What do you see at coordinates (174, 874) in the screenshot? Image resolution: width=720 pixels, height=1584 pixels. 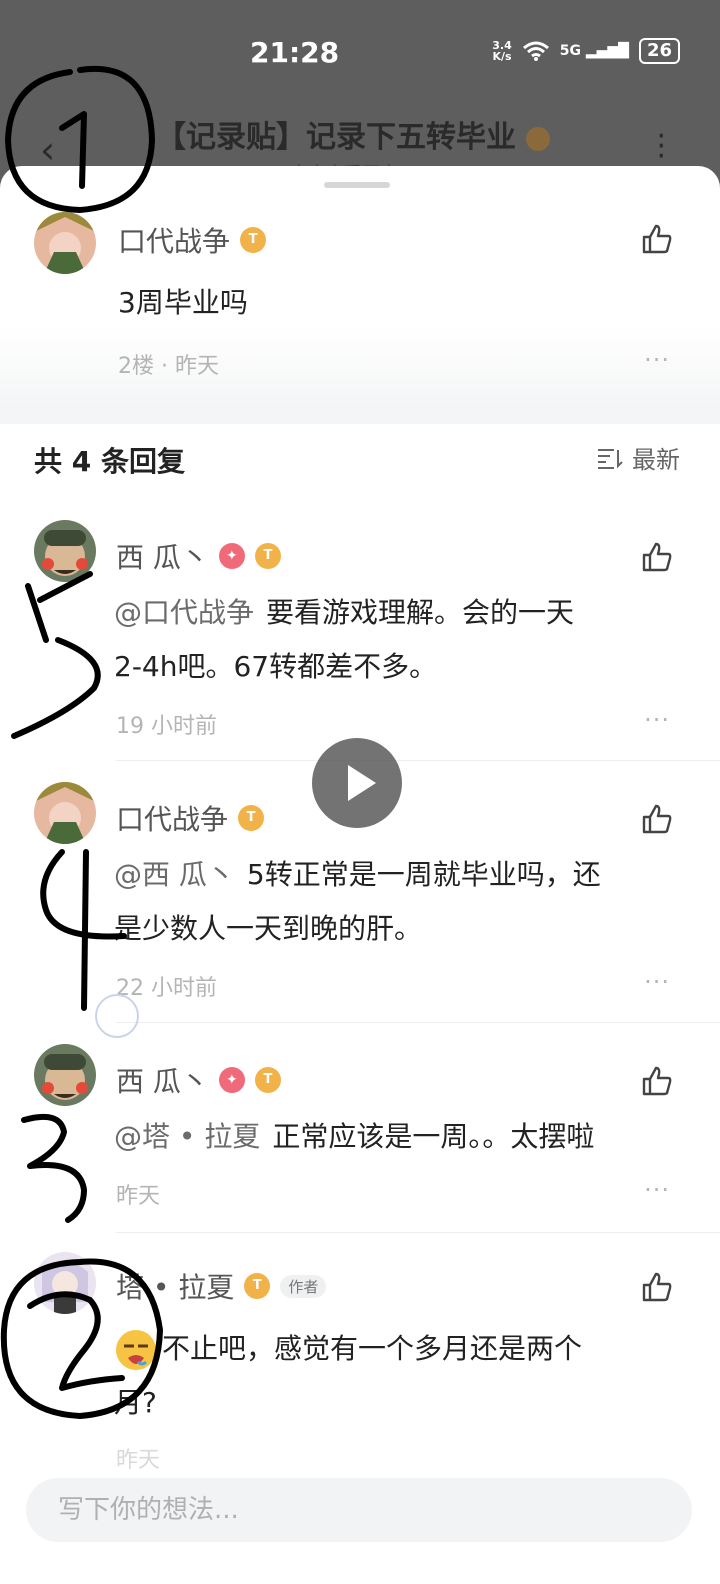 I see `mention-link: @西 瓜丶` at bounding box center [174, 874].